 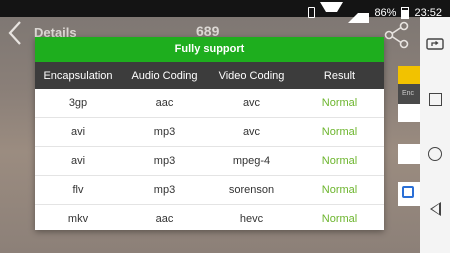 I want to click on column-header-video-coding: Video Coding, so click(x=251, y=75).